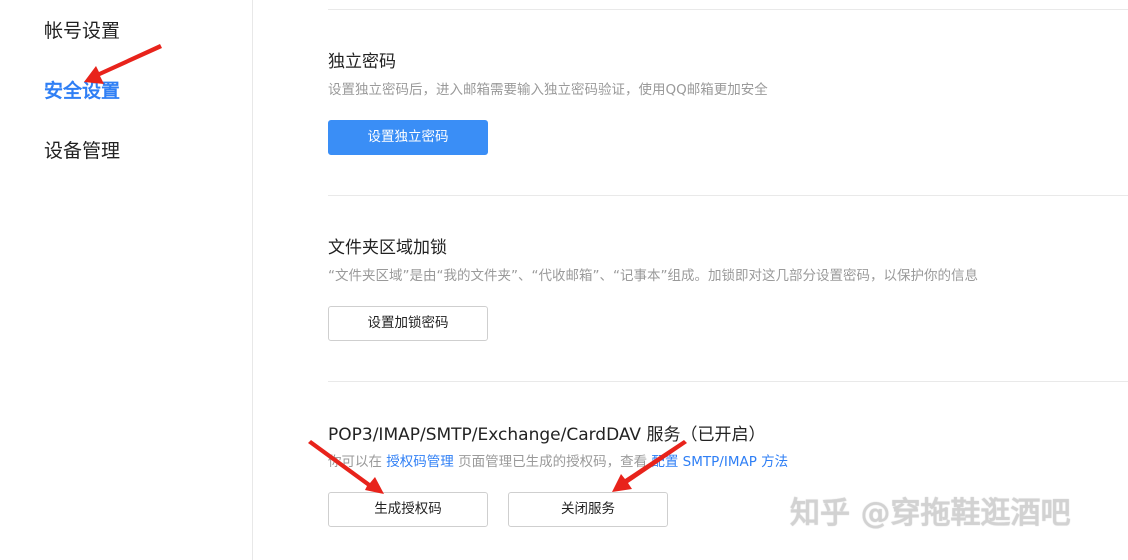 The width and height of the screenshot is (1128, 560). I want to click on generate-auth-code-button: 生成授权码, so click(408, 509).